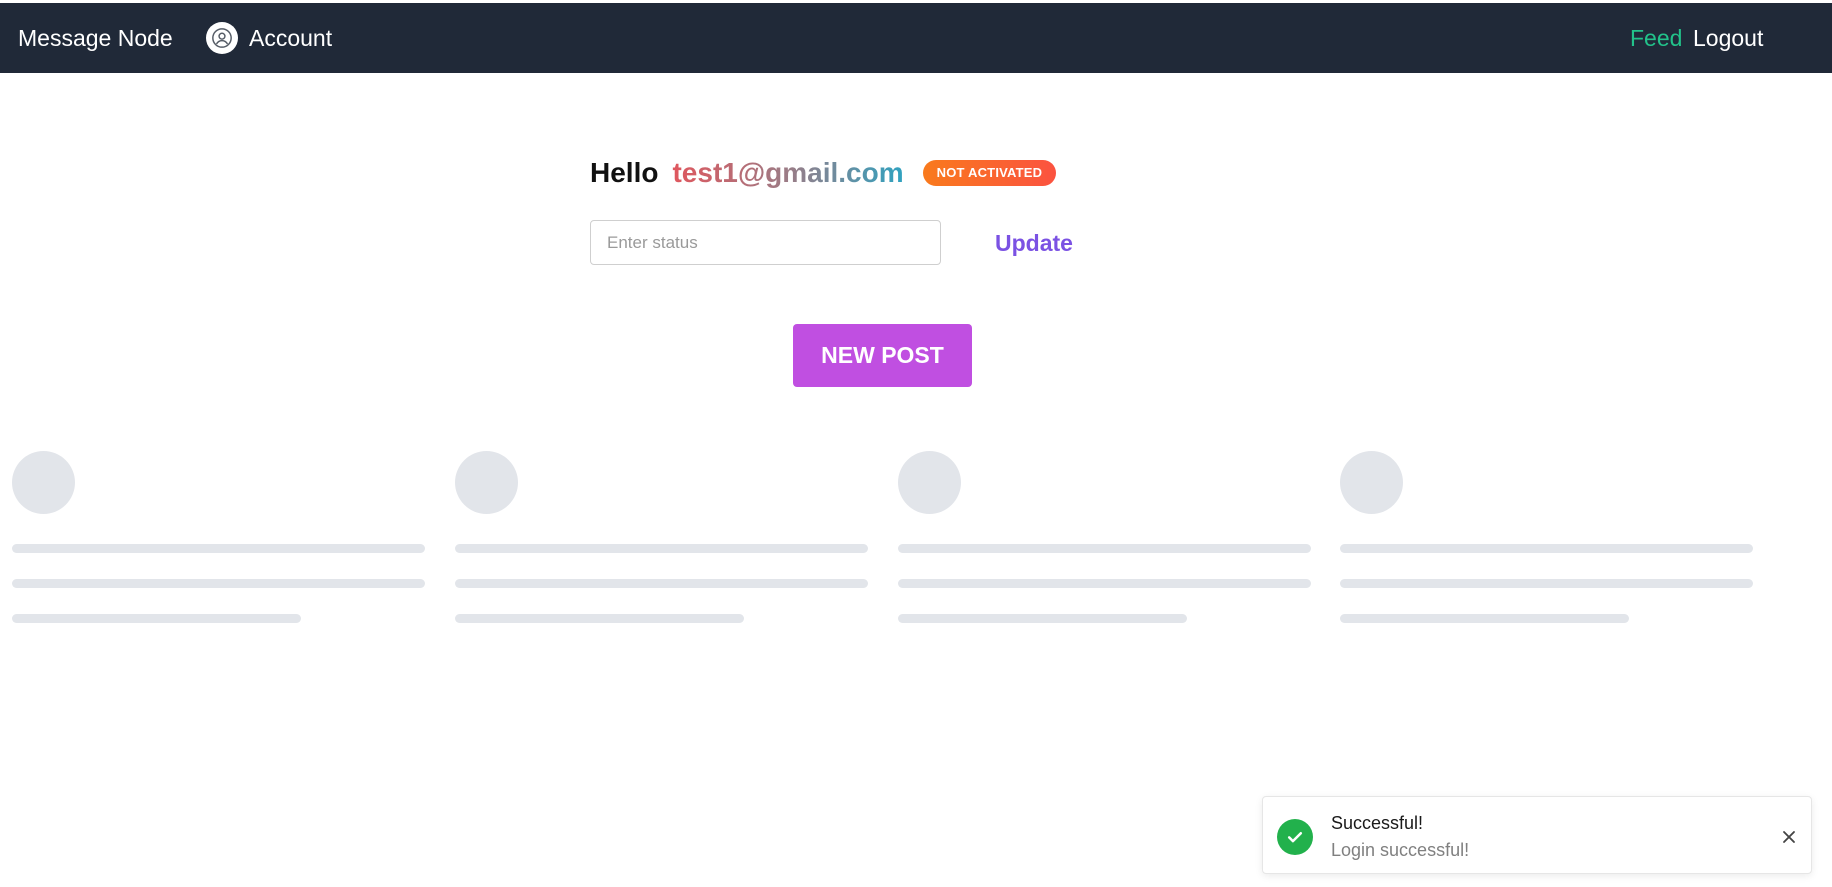 The width and height of the screenshot is (1832, 887). What do you see at coordinates (882, 355) in the screenshot?
I see `new-post-button: NEW POST` at bounding box center [882, 355].